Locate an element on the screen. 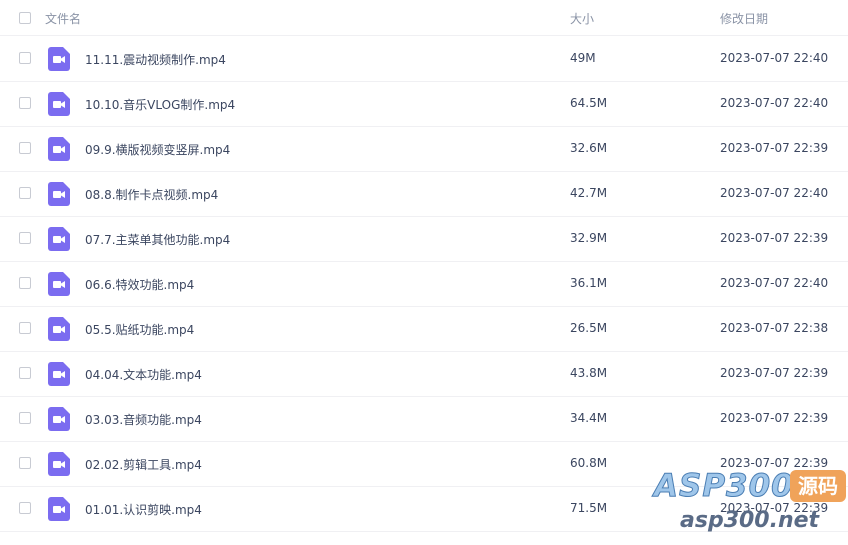 The height and width of the screenshot is (545, 848). file-size: 32.9M is located at coordinates (589, 238).